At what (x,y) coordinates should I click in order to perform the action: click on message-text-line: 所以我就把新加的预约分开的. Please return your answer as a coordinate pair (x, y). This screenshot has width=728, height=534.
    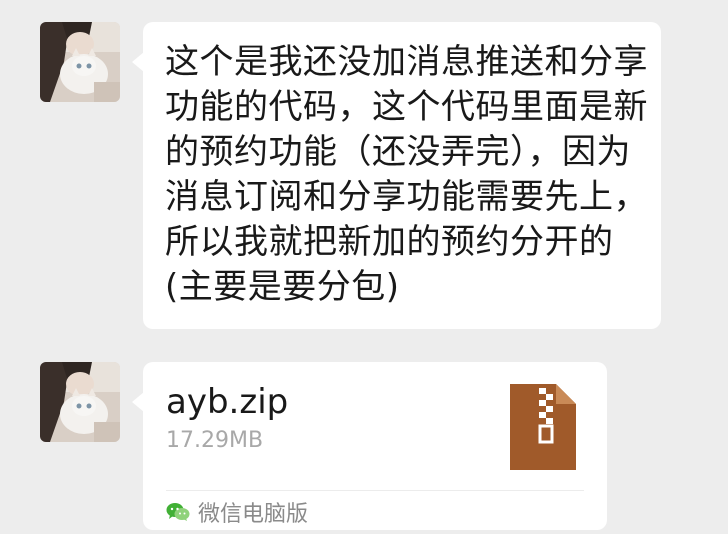
    Looking at the image, I should click on (389, 242).